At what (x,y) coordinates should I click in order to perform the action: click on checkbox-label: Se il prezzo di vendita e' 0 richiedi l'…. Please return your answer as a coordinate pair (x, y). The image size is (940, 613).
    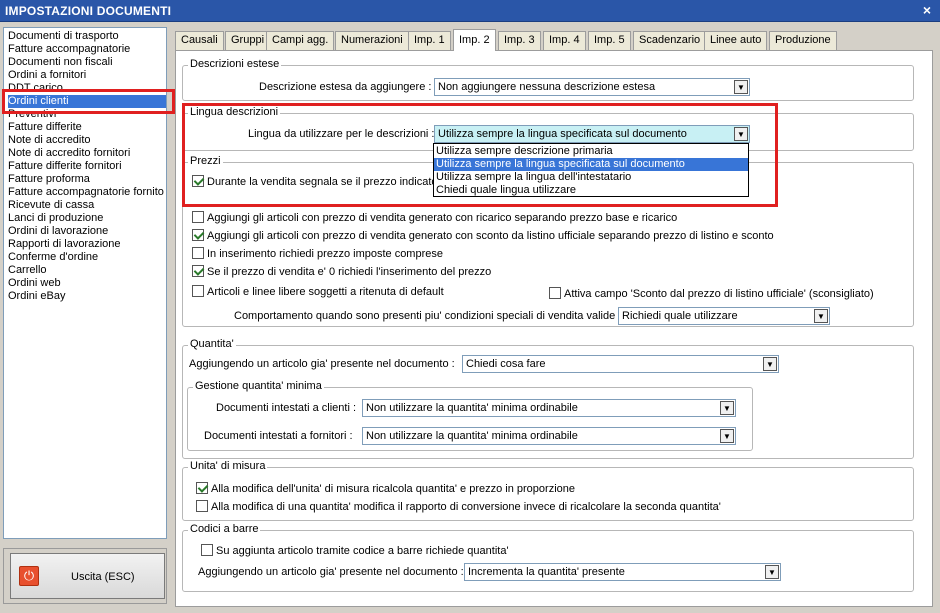
    Looking at the image, I should click on (349, 272).